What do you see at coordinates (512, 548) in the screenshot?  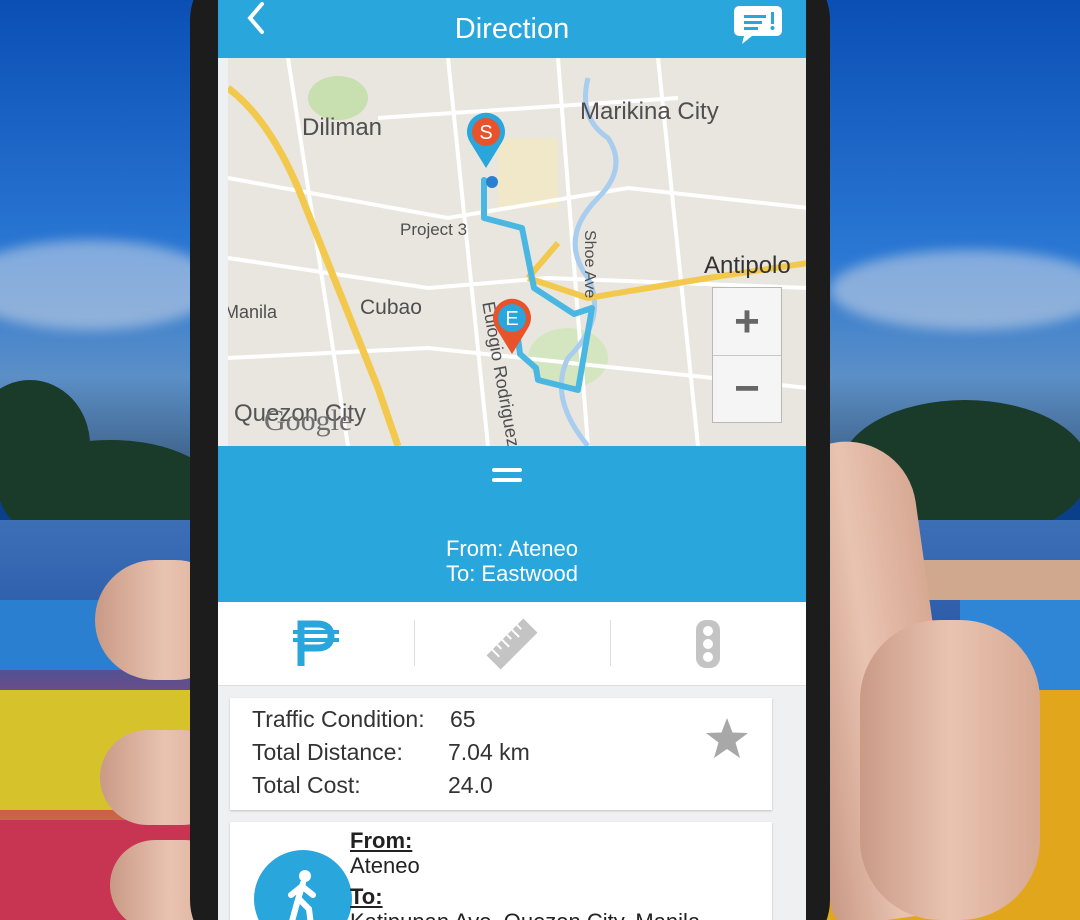 I see `route-from: From: Ateneo` at bounding box center [512, 548].